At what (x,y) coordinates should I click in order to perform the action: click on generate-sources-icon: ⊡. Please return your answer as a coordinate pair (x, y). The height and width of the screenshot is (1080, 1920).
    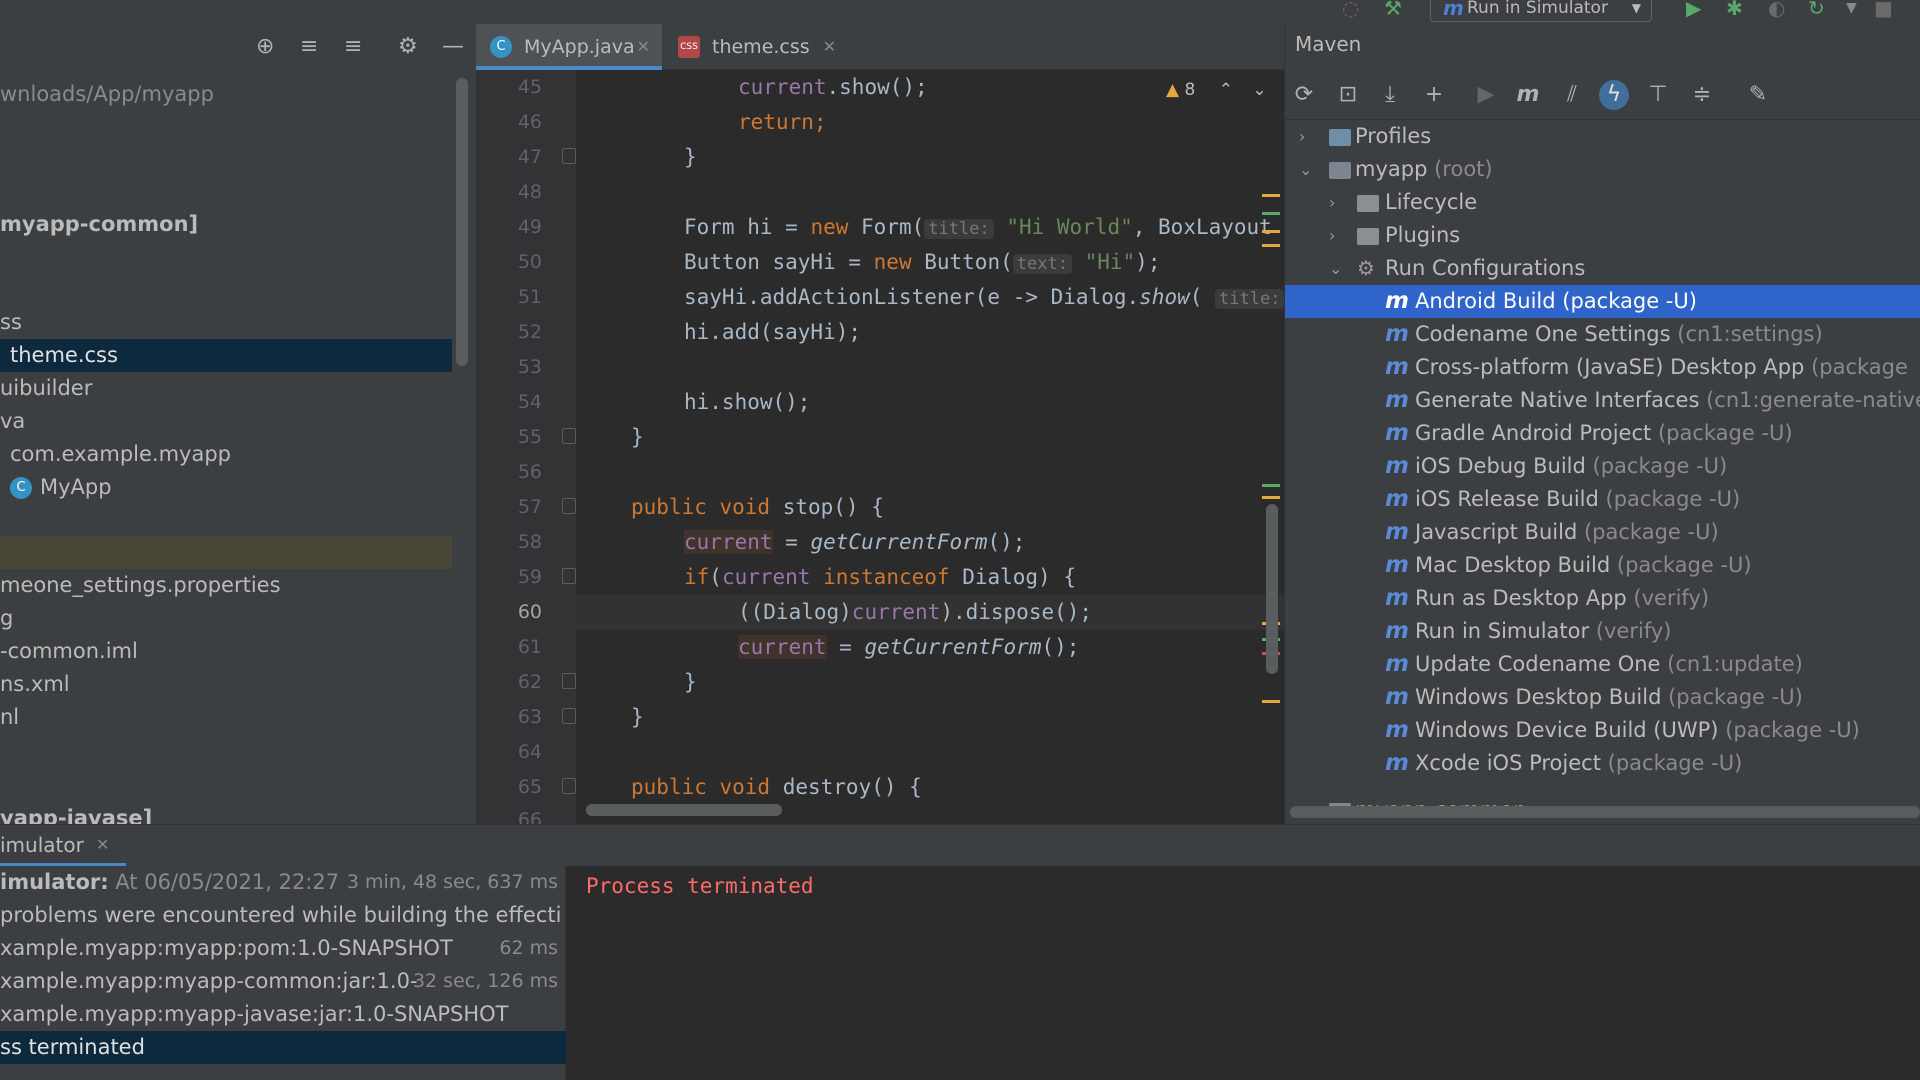
    Looking at the image, I should click on (1348, 95).